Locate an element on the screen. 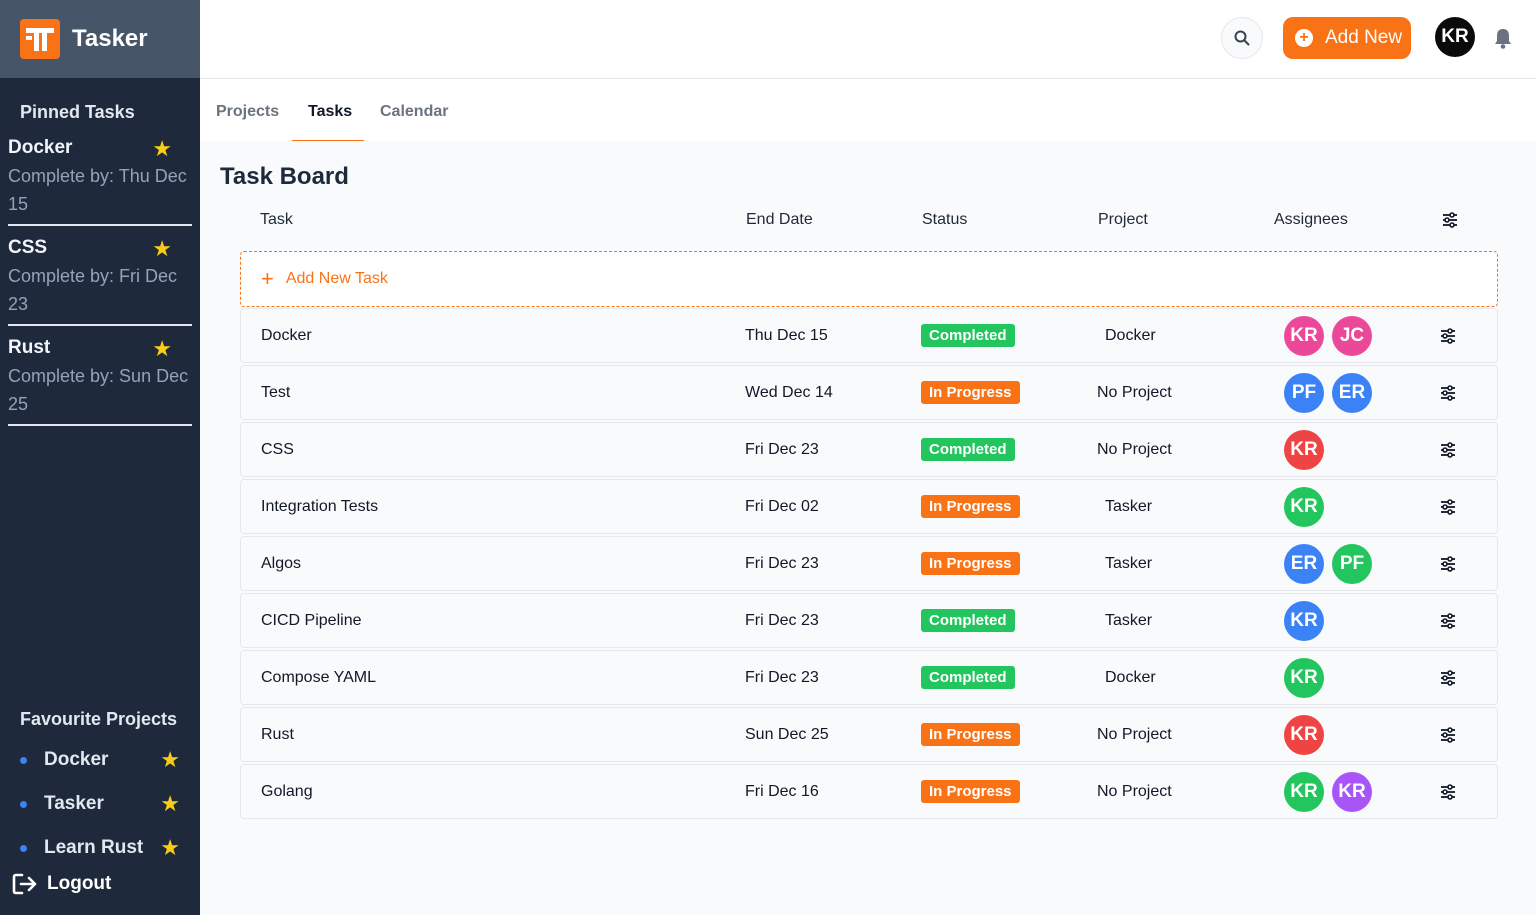 The image size is (1536, 915). favourite-project: Docker ★ is located at coordinates (100, 760).